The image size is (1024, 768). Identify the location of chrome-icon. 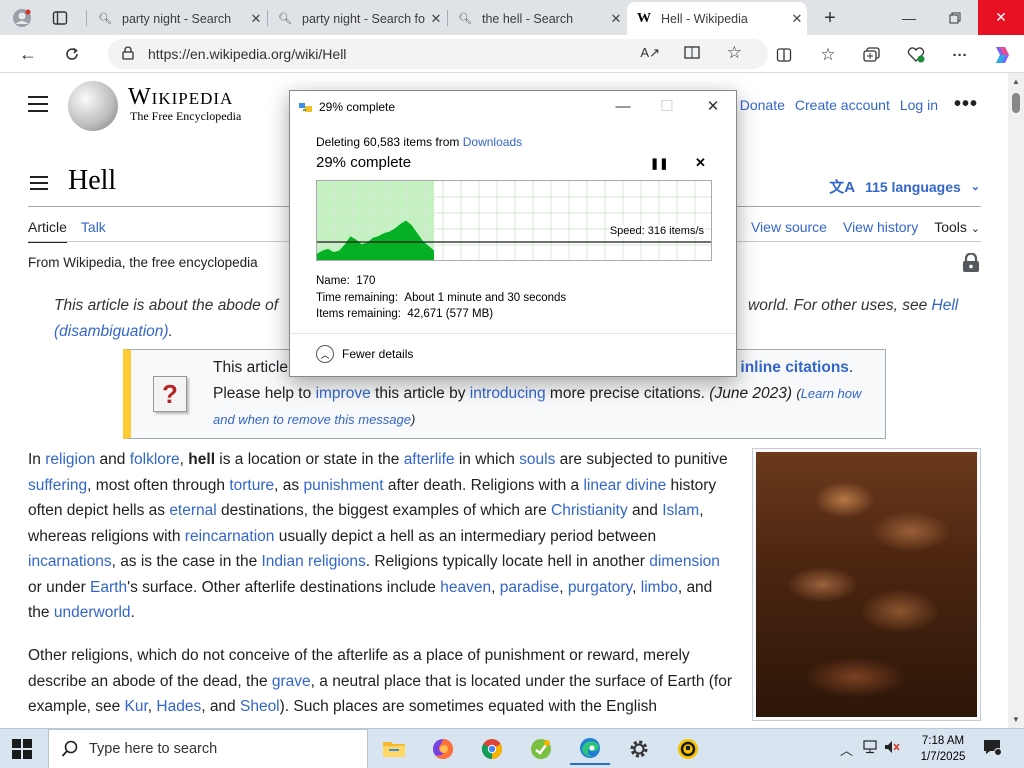
(492, 749).